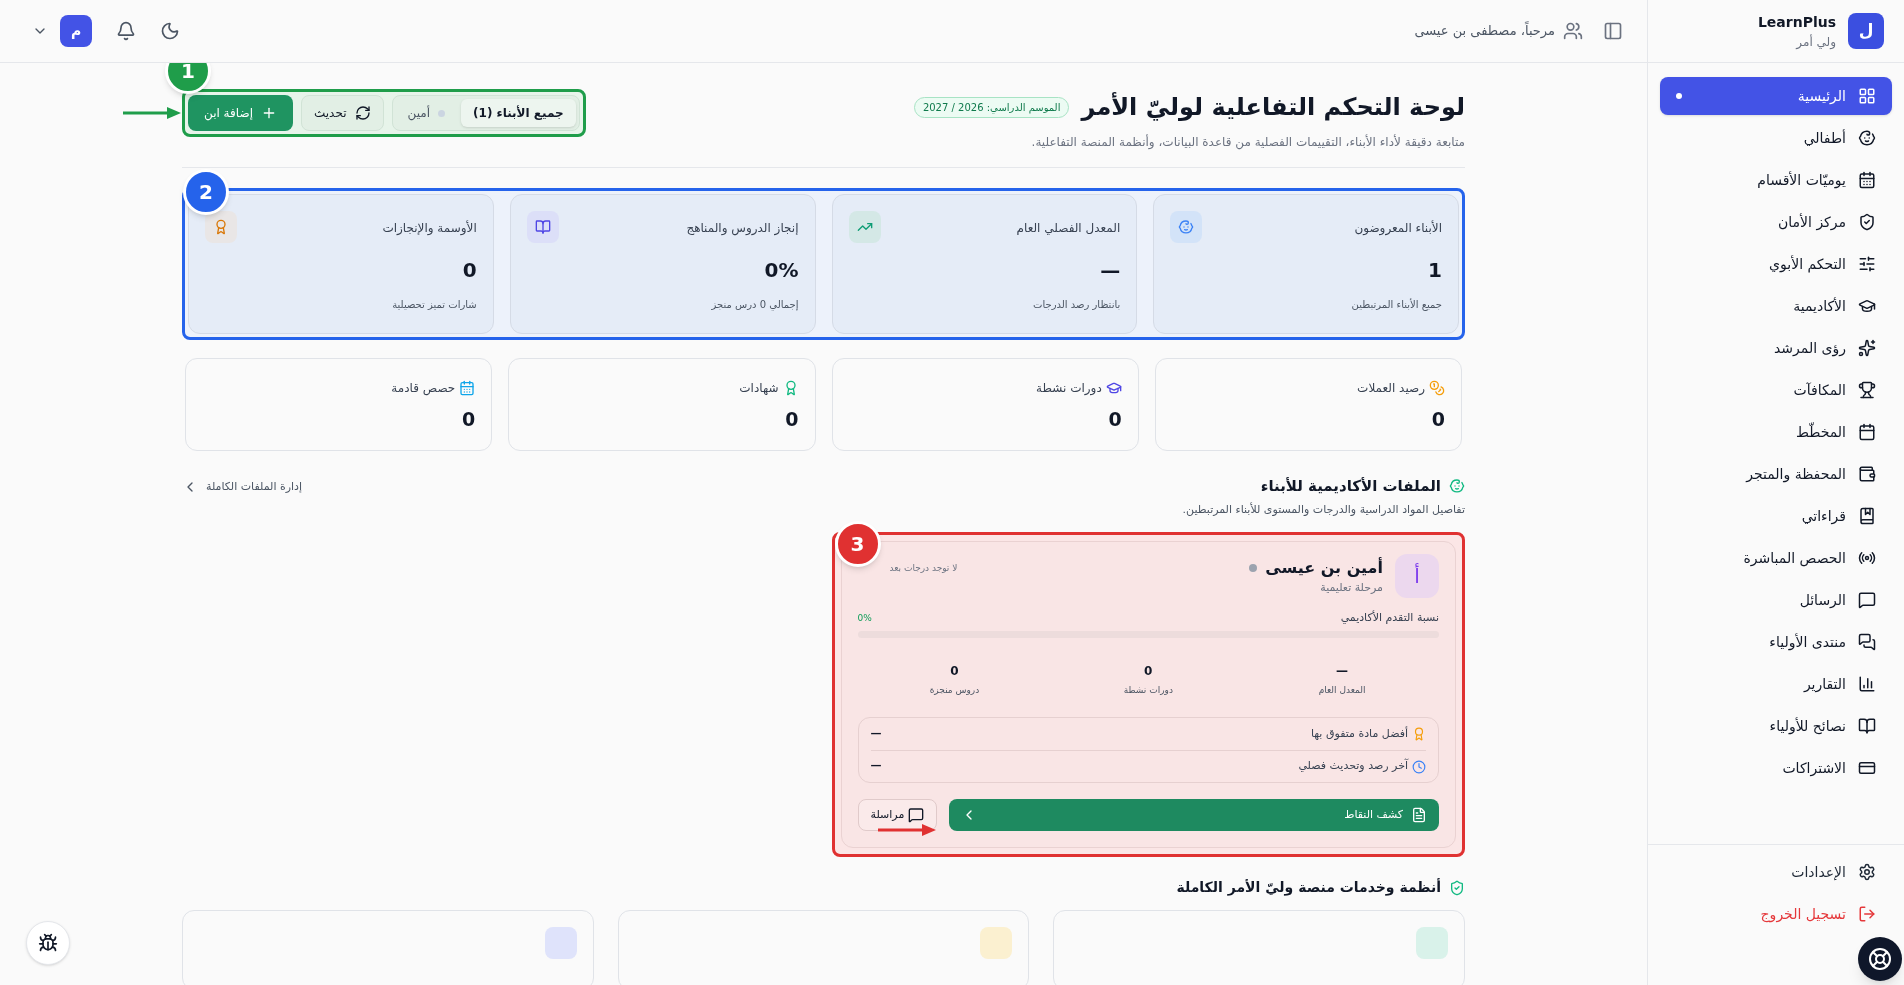 The height and width of the screenshot is (985, 1904). Describe the element at coordinates (1776, 306) in the screenshot. I see `sidebar-item: الأكاديمية` at that location.